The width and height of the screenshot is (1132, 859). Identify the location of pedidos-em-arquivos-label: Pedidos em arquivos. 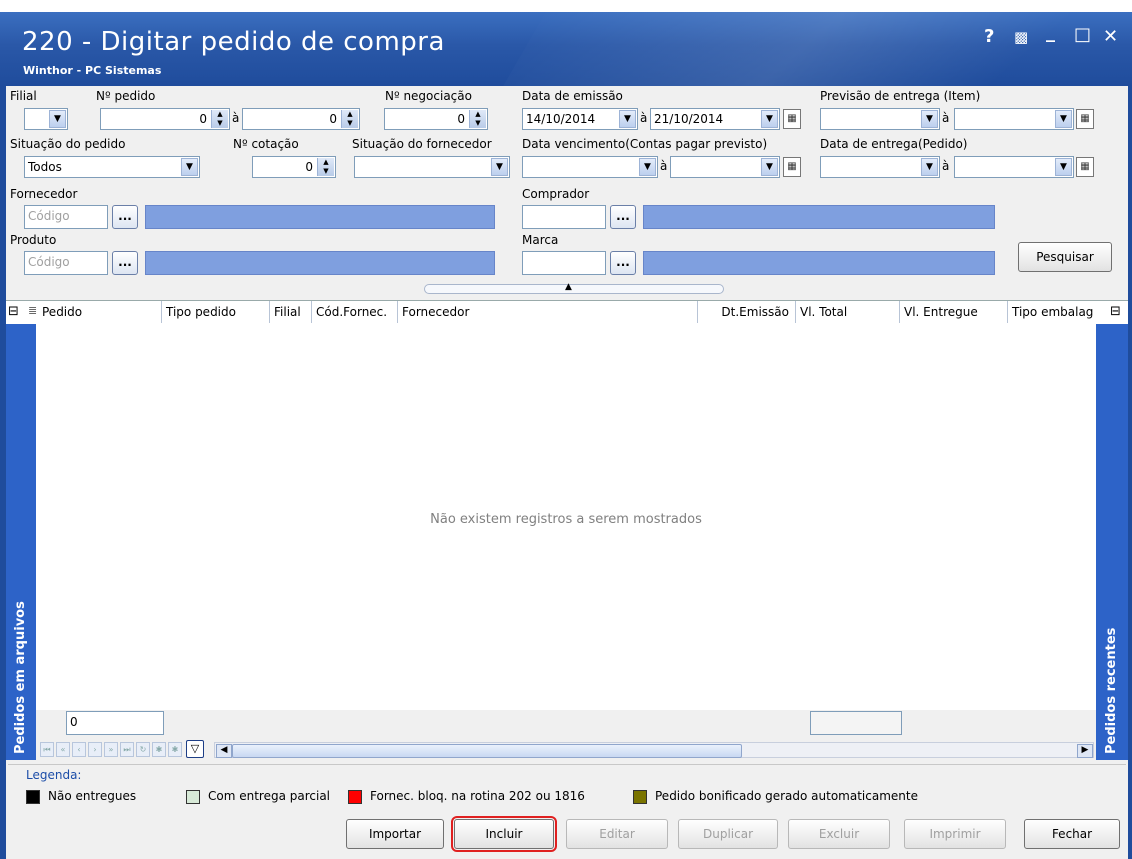
(20, 677).